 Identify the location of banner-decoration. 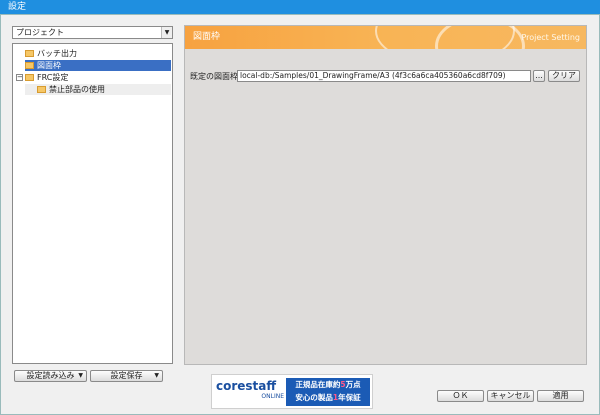
(480, 37).